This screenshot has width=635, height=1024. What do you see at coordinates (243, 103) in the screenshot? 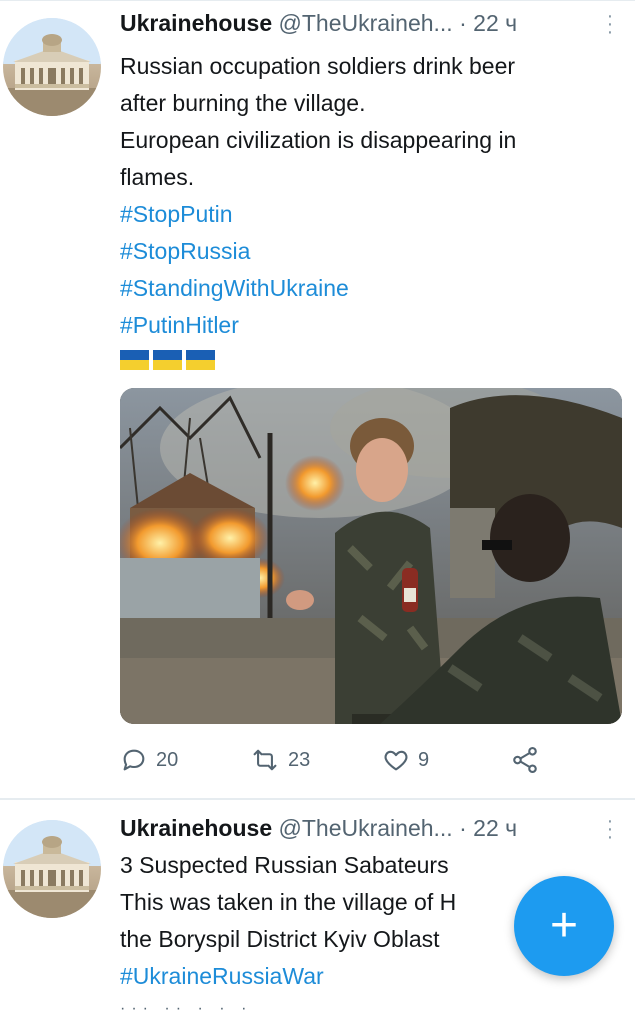
I see `tweet-text-line: after burning the village.` at bounding box center [243, 103].